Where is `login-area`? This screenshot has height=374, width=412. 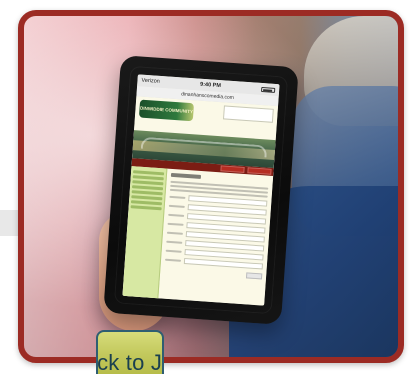
login-area is located at coordinates (235, 113).